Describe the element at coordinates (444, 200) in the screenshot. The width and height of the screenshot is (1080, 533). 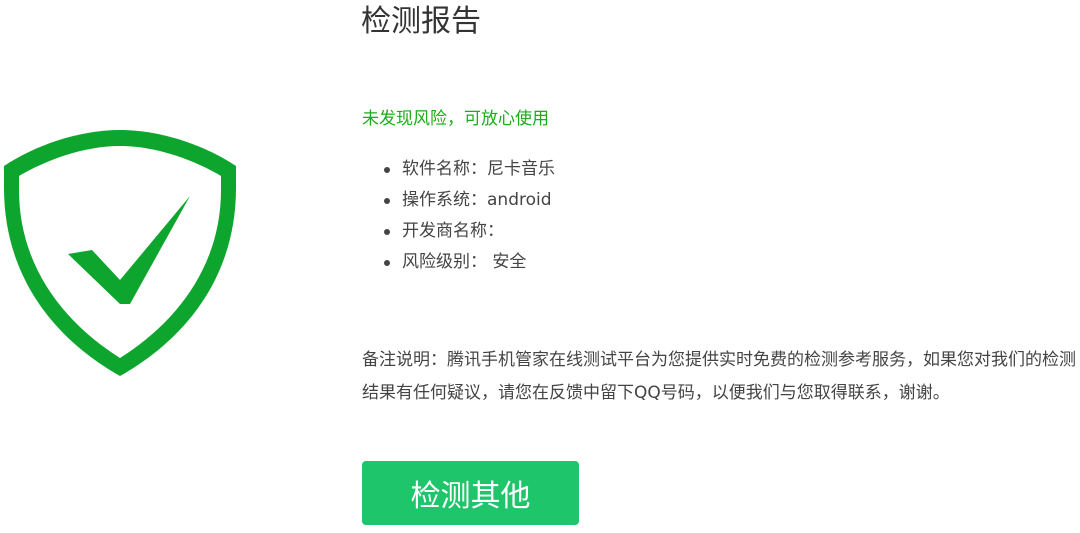
I see `detail-label: 操作系统：` at that location.